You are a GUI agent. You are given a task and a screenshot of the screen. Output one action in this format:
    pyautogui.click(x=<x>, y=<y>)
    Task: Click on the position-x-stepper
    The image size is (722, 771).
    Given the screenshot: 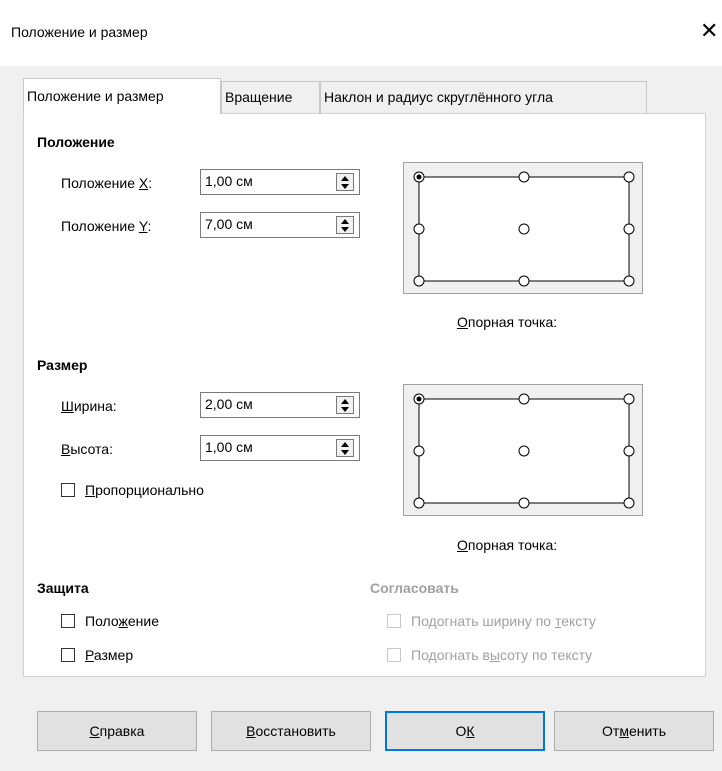 What is the action you would take?
    pyautogui.click(x=345, y=182)
    